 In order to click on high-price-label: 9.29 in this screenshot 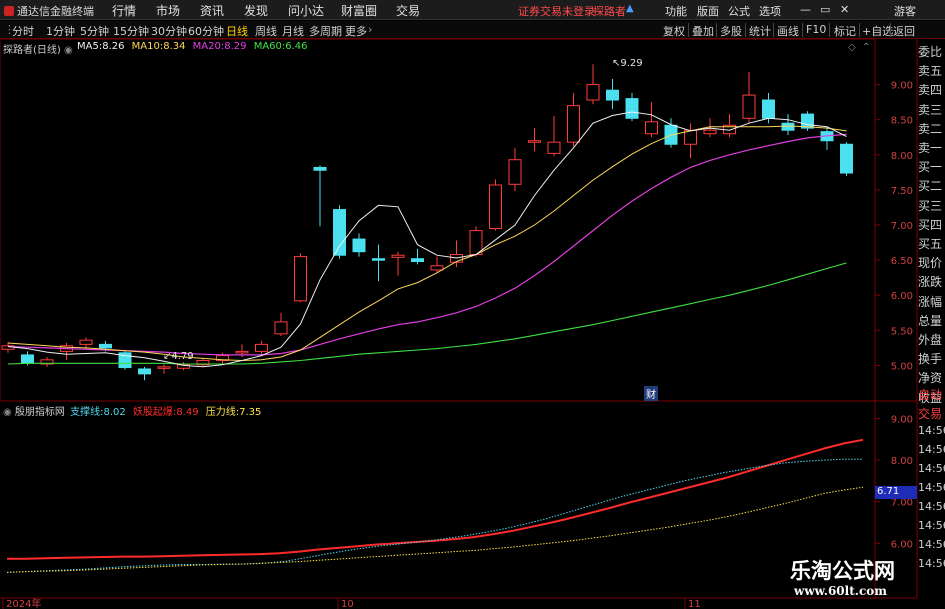, I will do `click(631, 63)`.